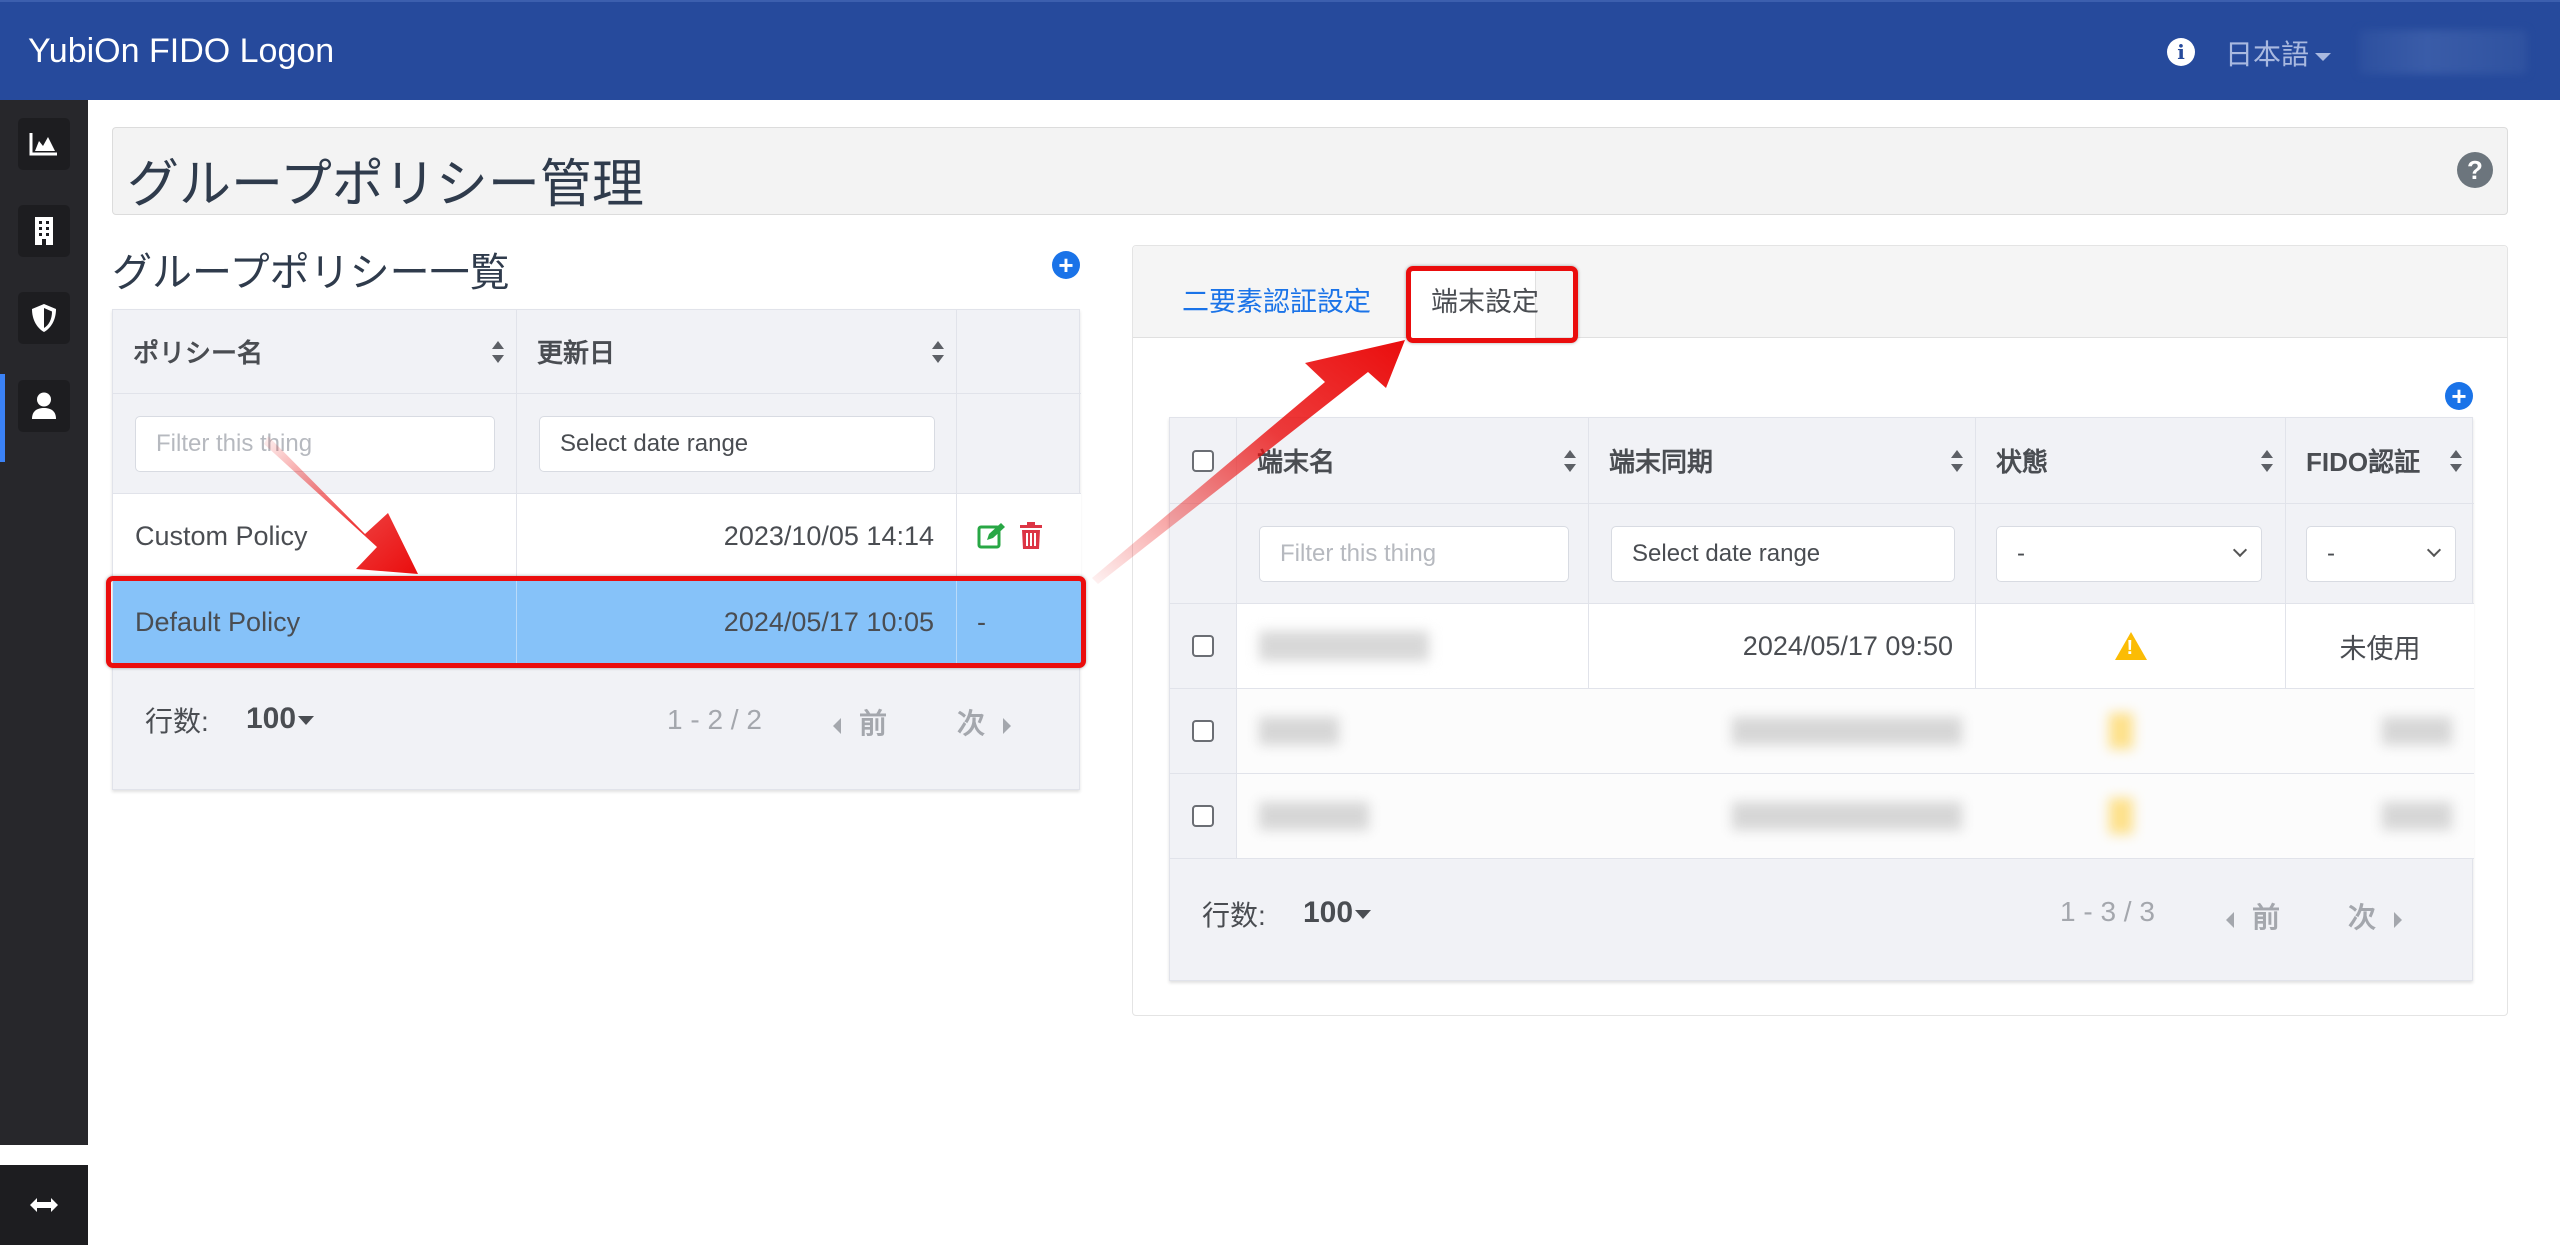 This screenshot has height=1245, width=2560. Describe the element at coordinates (1280, 50) in the screenshot. I see `top-navbar: YubiOn FIDO Logon i 日本語` at that location.